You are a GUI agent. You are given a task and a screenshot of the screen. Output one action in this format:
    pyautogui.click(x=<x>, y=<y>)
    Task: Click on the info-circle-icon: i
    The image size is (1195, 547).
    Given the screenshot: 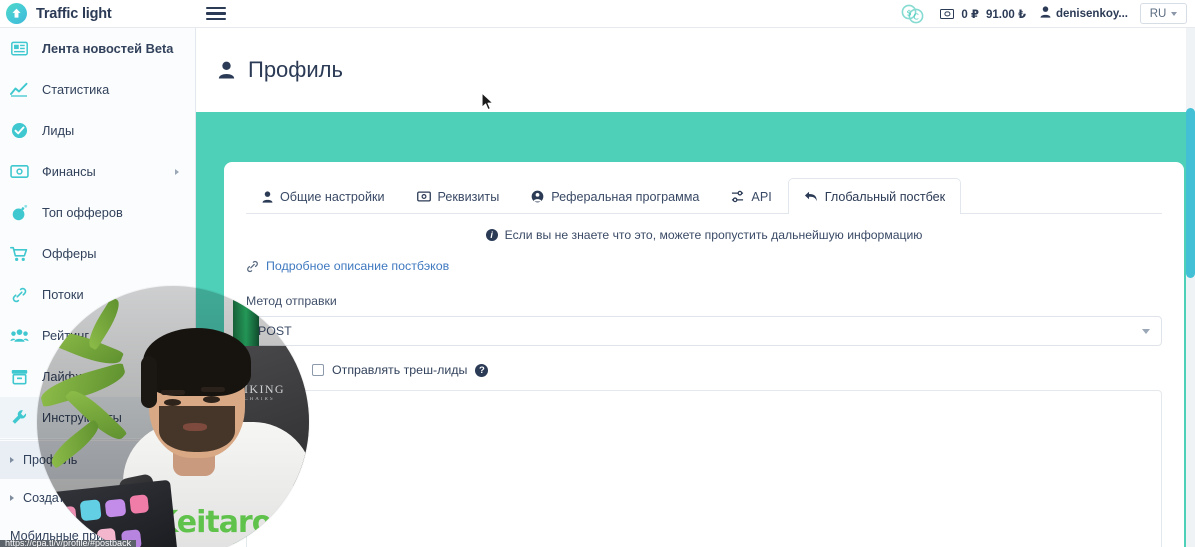 What is the action you would take?
    pyautogui.click(x=491, y=235)
    